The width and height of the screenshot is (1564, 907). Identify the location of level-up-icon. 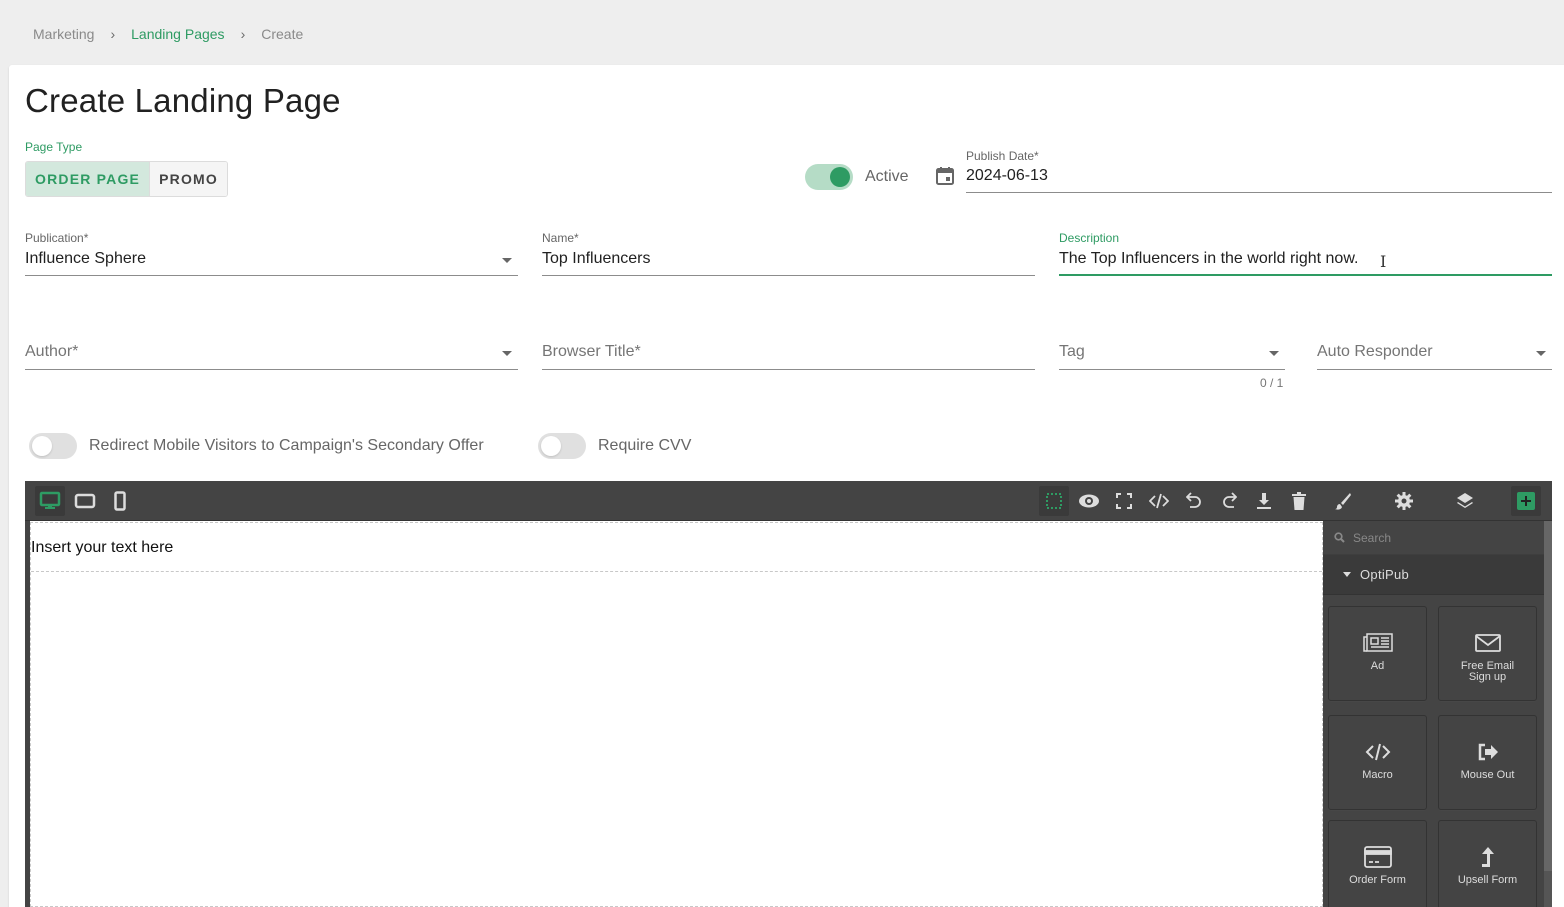
(1488, 857).